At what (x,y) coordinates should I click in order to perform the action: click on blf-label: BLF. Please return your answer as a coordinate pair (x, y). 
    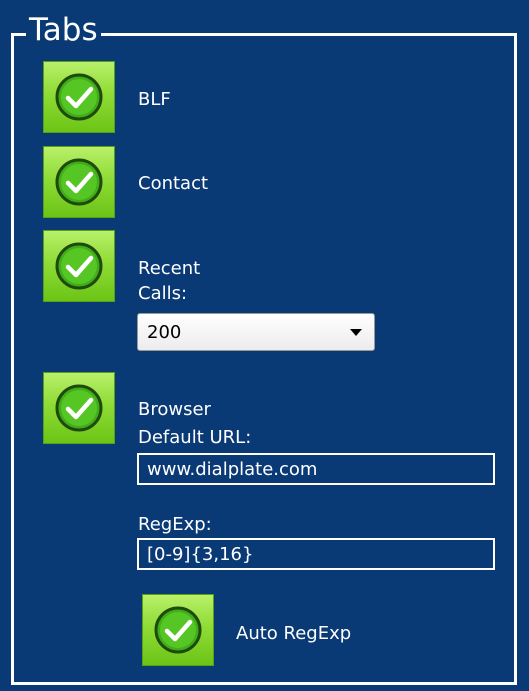
    Looking at the image, I should click on (154, 99).